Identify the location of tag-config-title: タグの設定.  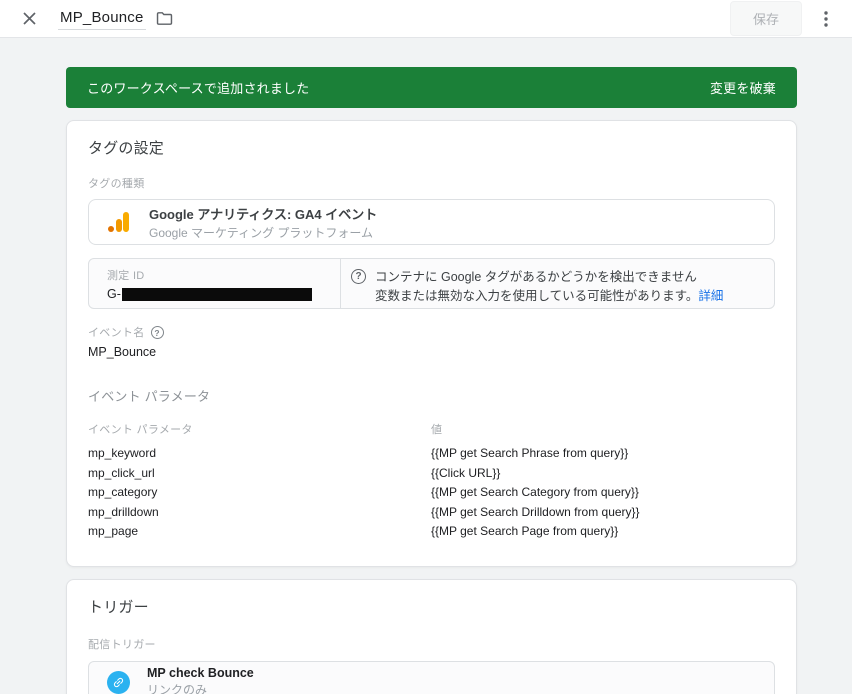
(126, 148).